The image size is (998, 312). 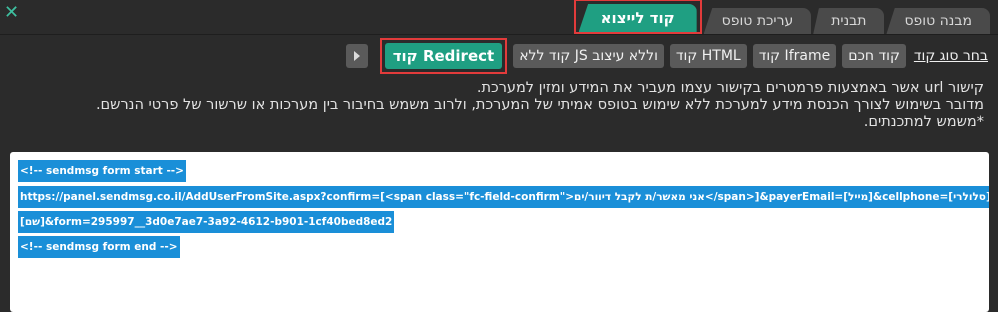 What do you see at coordinates (951, 56) in the screenshot?
I see `choose-code-type-link: בחר סוג קוד` at bounding box center [951, 56].